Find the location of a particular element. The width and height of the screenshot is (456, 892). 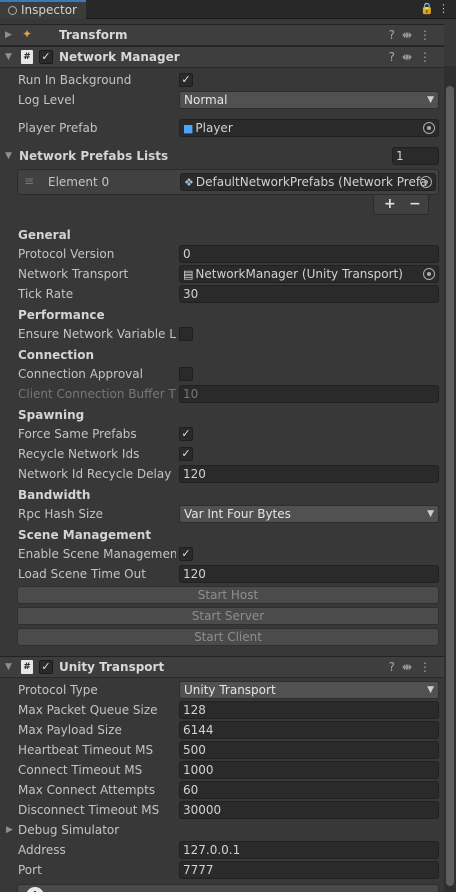

load-scene-timeout-label: Load Scene Time Out is located at coordinates (82, 574).